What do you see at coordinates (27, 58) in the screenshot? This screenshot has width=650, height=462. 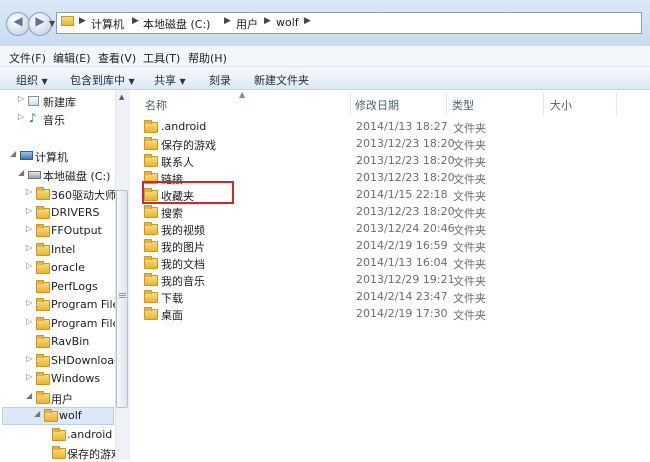 I see `menu-file: 文件(F)` at bounding box center [27, 58].